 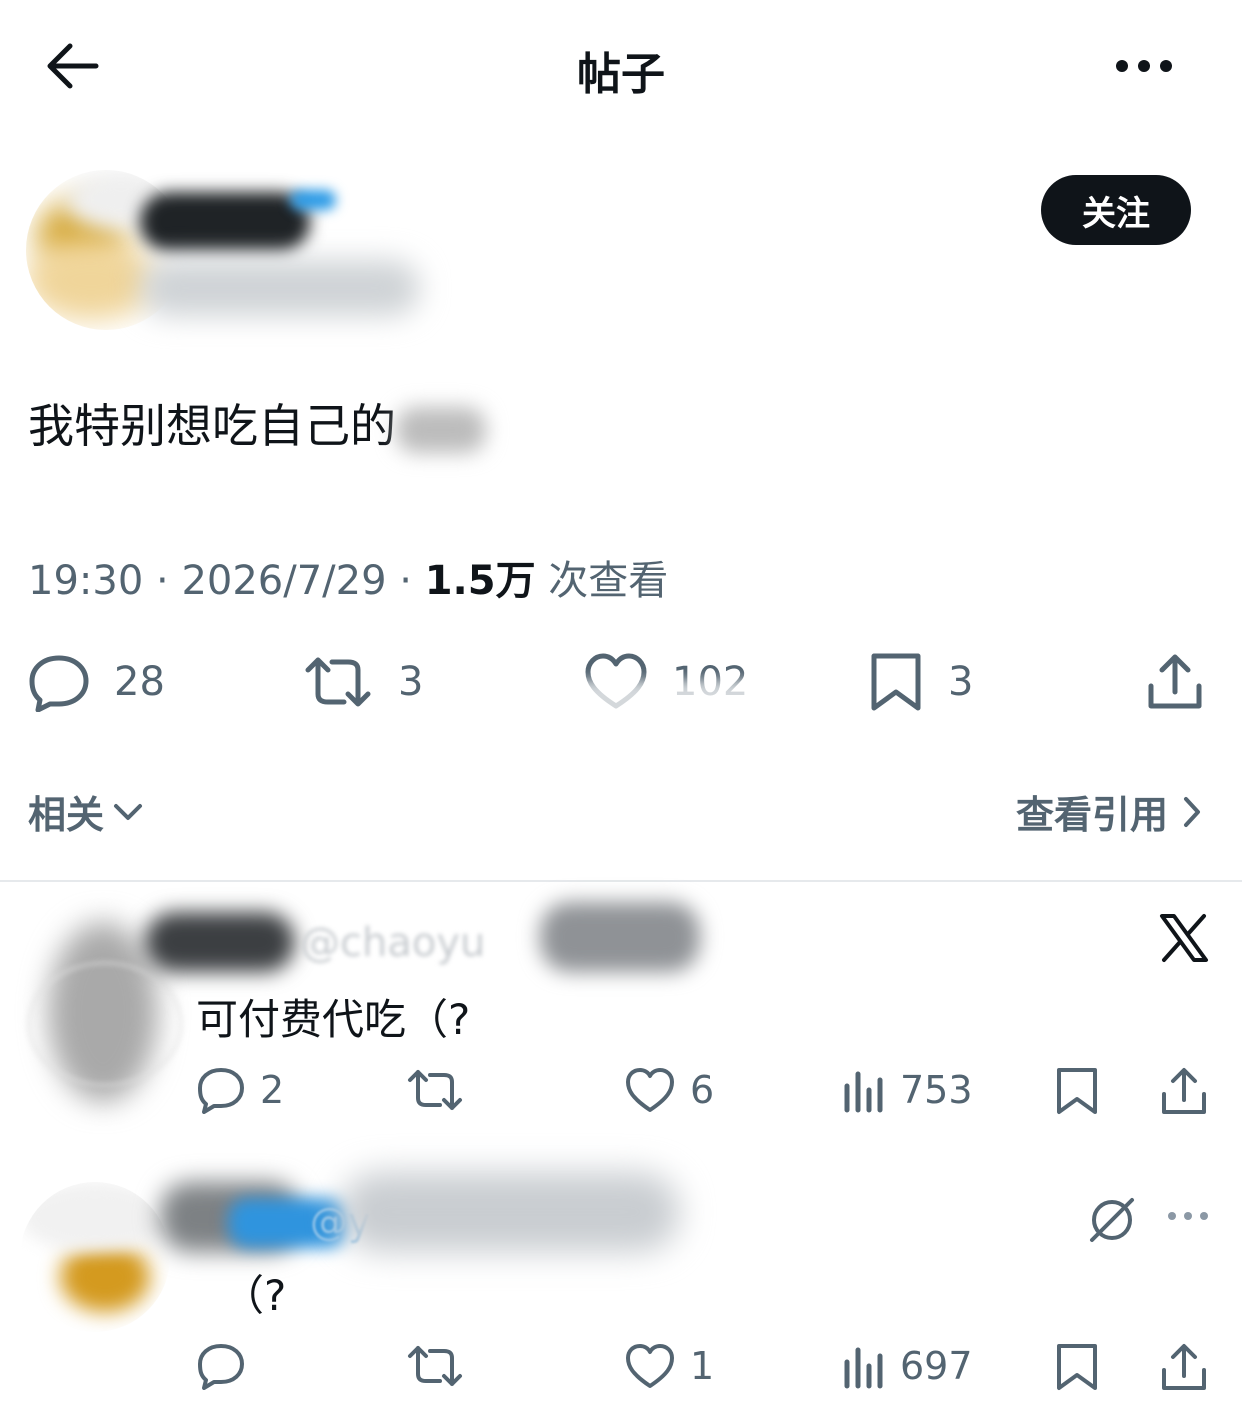 I want to click on post-date: 2026/7/29, so click(x=284, y=581).